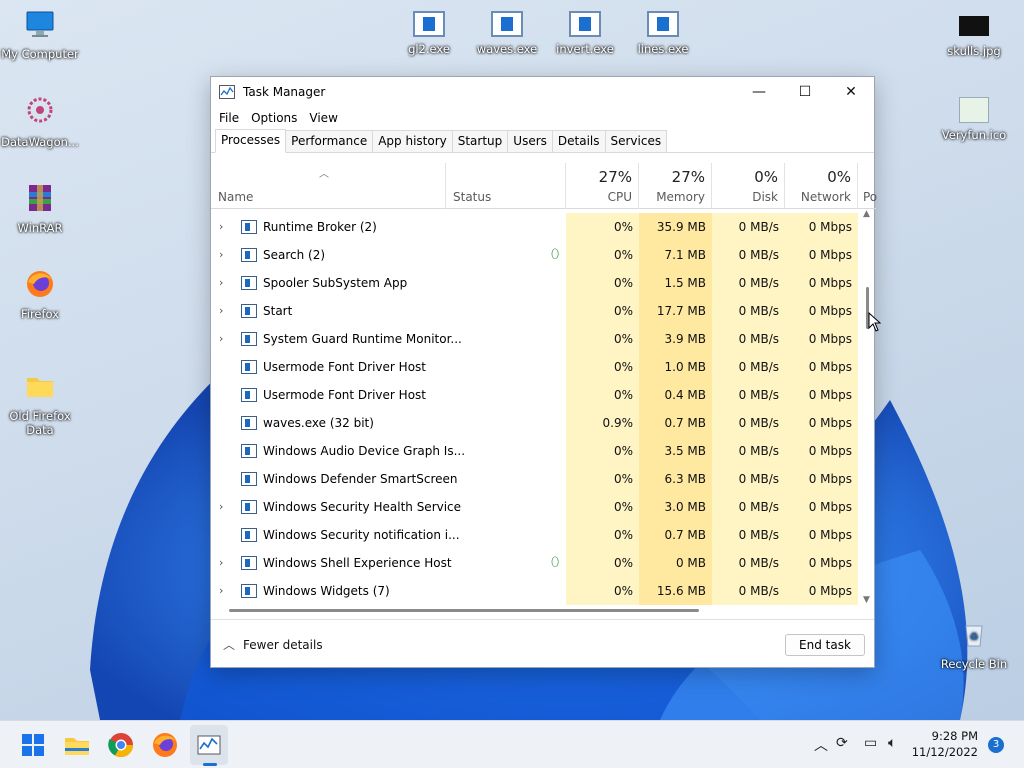  I want to click on tab-details: Details, so click(578, 141).